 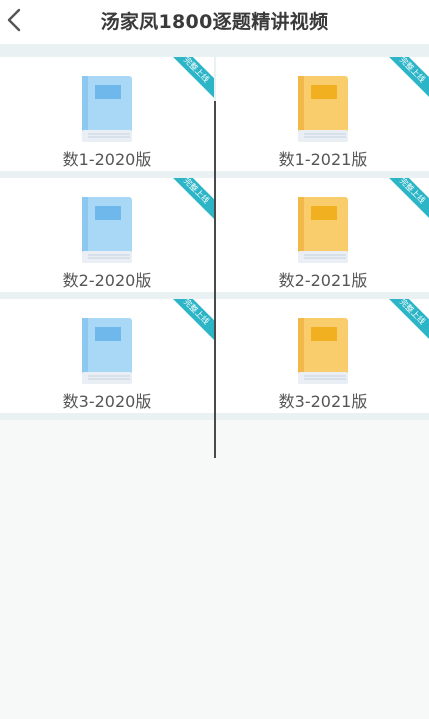 I want to click on book-card-1-2021: 数1-2021版 完整上线, so click(x=322, y=114).